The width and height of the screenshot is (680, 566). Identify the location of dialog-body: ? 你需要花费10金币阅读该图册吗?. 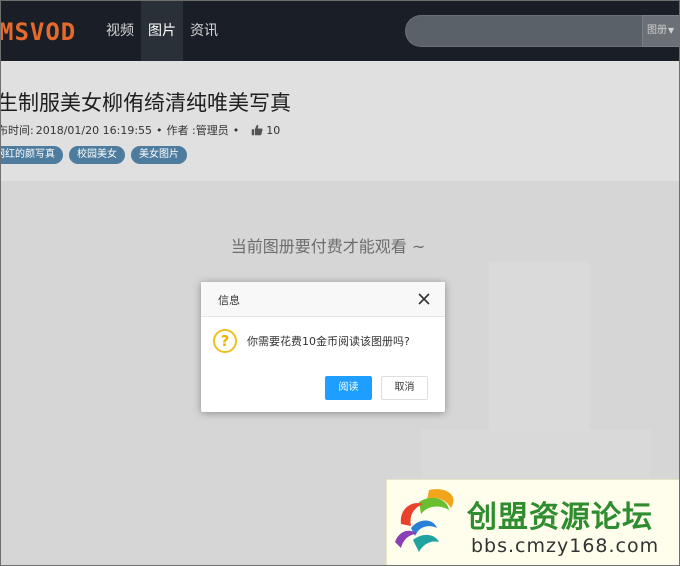
(311, 341).